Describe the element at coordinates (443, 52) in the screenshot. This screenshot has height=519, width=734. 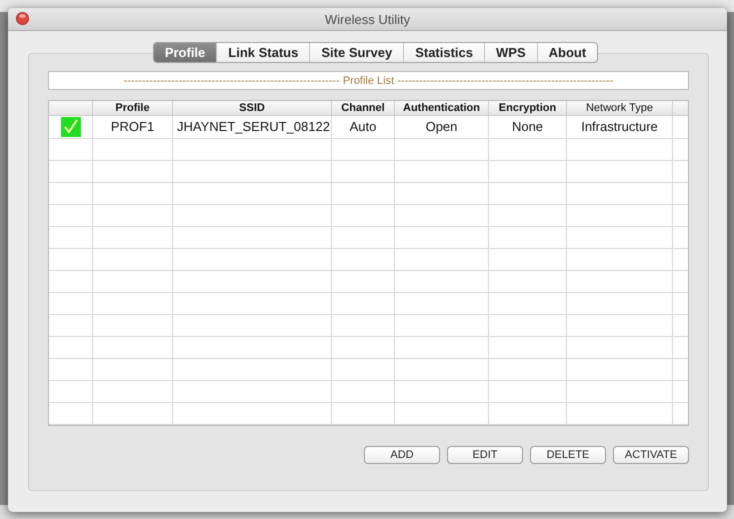
I see `tab: Statistics` at that location.